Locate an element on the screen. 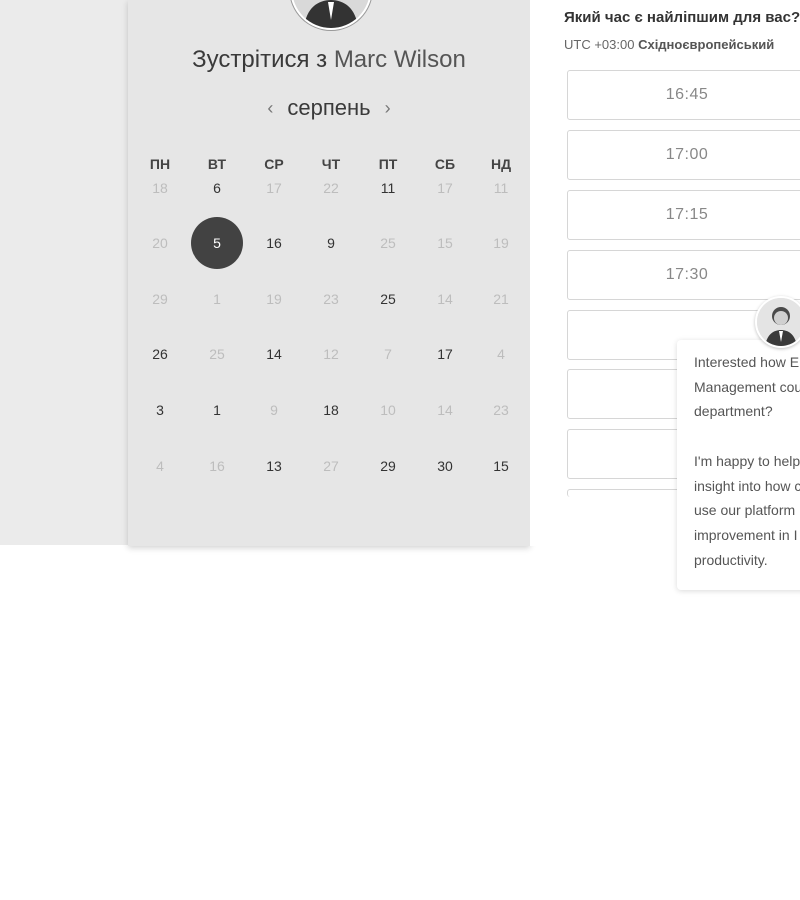 The height and width of the screenshot is (900, 800). calendar-day: 3 is located at coordinates (160, 410).